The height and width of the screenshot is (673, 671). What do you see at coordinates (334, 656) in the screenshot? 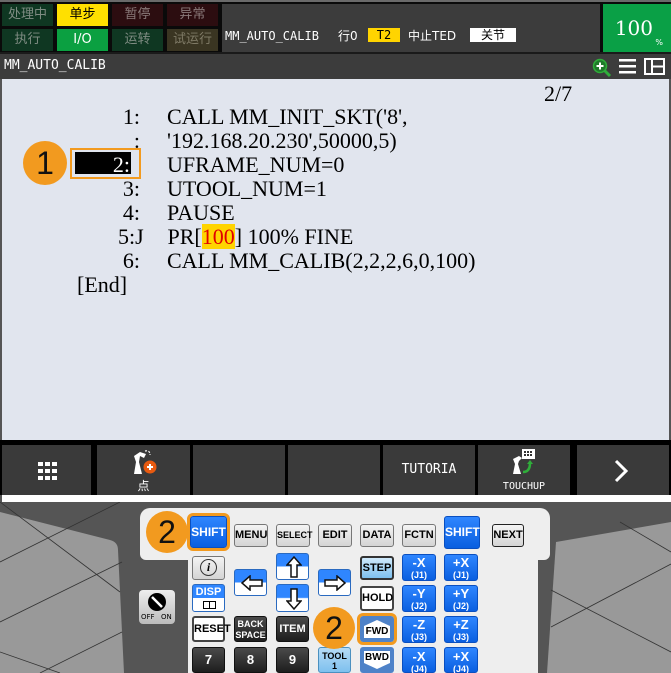
I see `tool-label-line1: TOOL` at bounding box center [334, 656].